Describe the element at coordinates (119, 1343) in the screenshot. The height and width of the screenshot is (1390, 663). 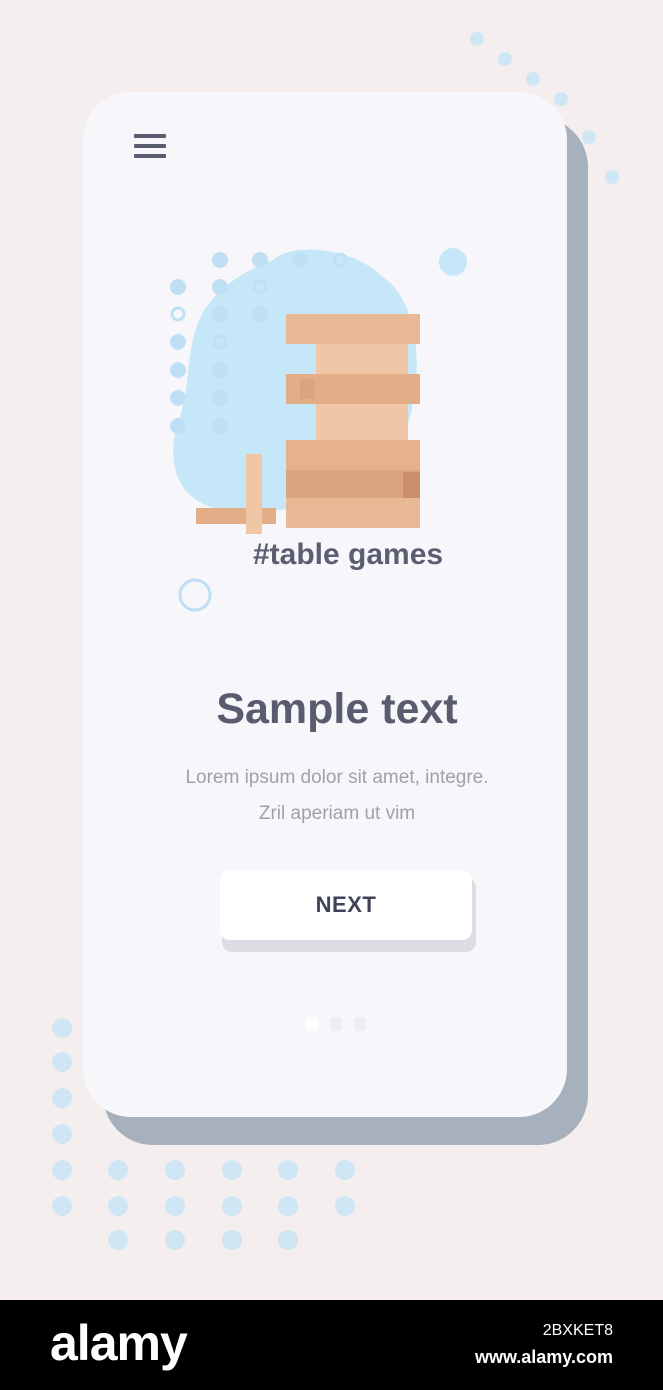
I see `brand-logo: alamy` at that location.